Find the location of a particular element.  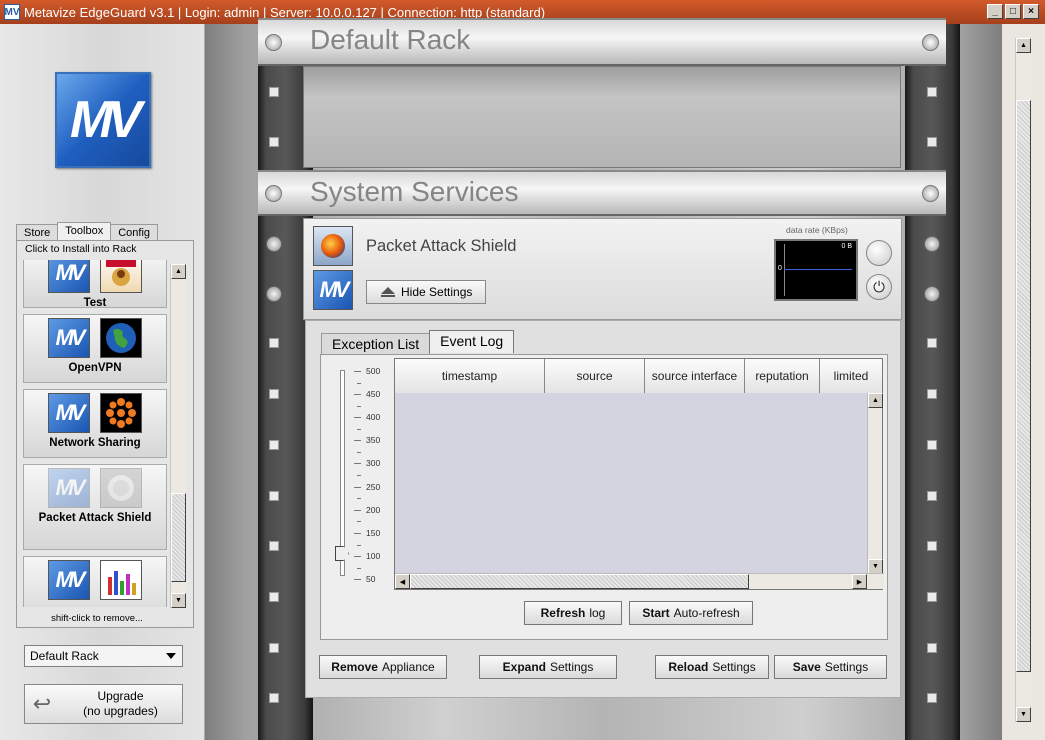

column-header-reputation: reputation is located at coordinates (782, 376).